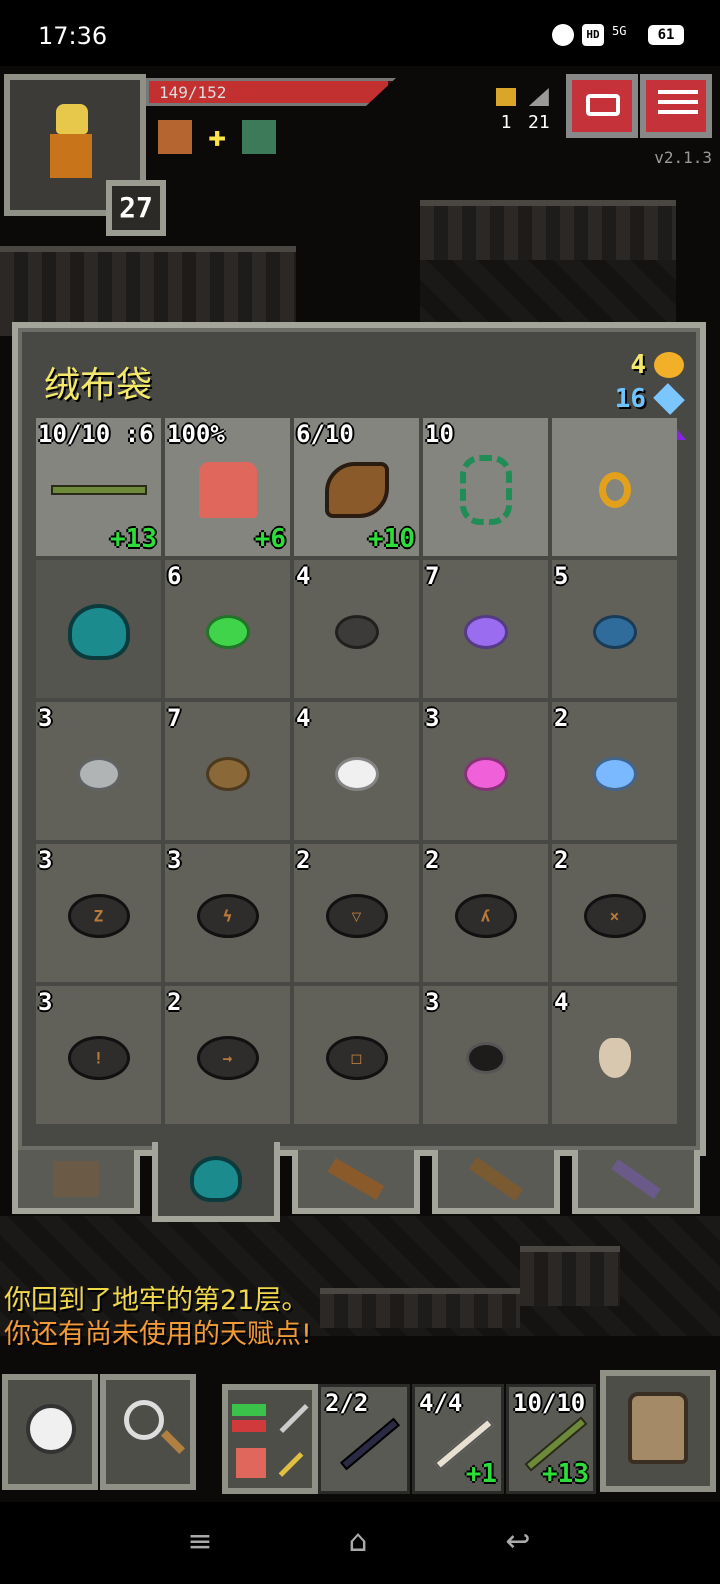  I want to click on system-navigation-bar: ≡ ⌂ ↩, so click(360, 1543).